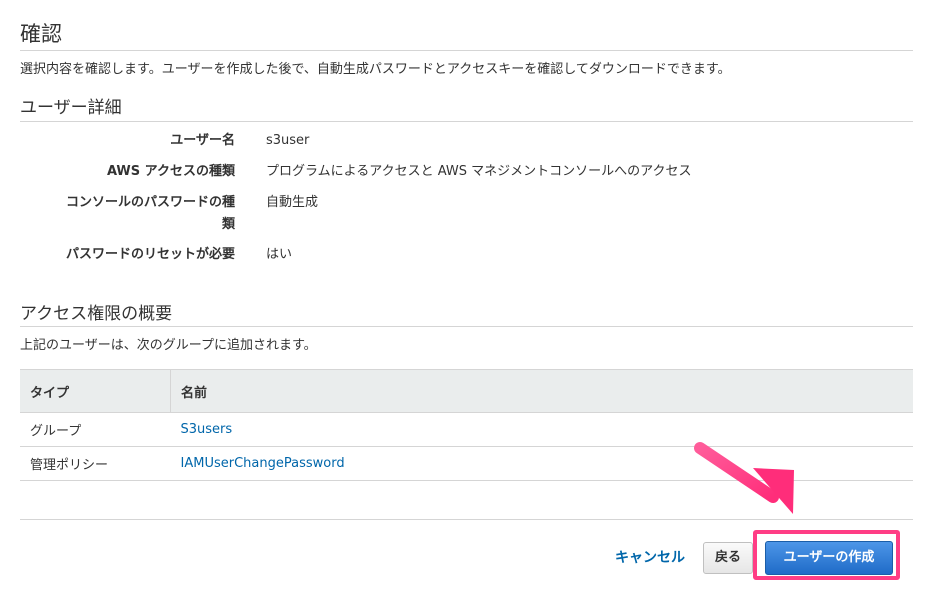 The width and height of the screenshot is (933, 608). I want to click on annotation-arrow-icon, so click(744, 478).